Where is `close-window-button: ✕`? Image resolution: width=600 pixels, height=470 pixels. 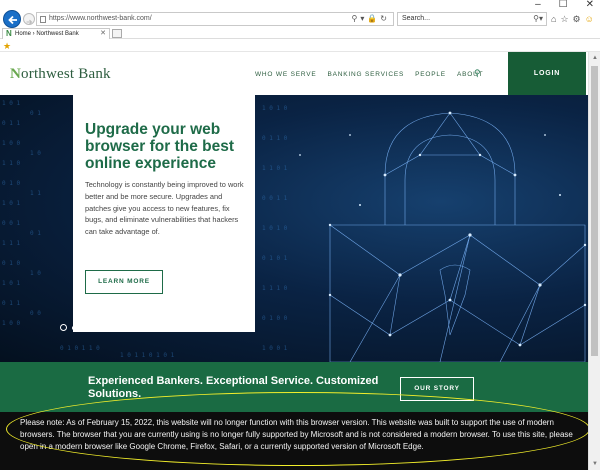 close-window-button: ✕ is located at coordinates (590, 5).